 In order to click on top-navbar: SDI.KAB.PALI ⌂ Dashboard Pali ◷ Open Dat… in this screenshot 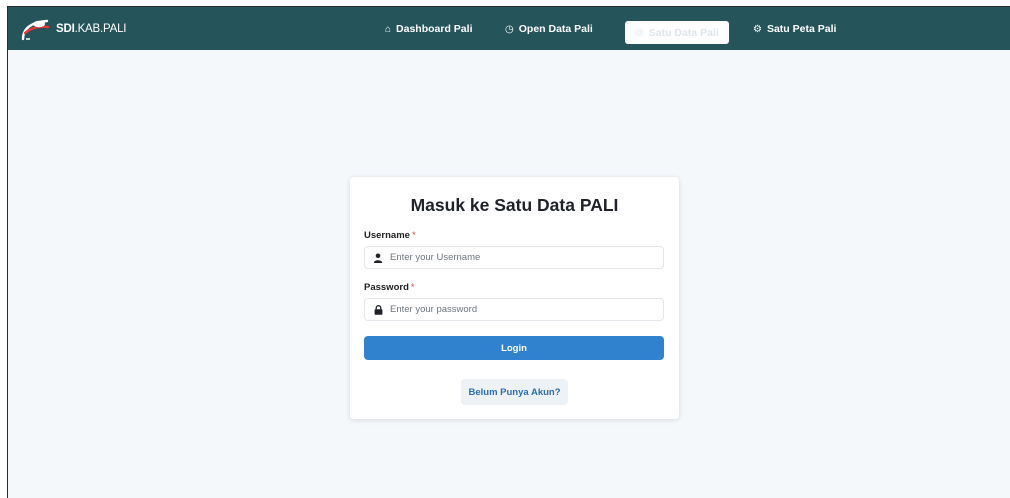, I will do `click(509, 28)`.